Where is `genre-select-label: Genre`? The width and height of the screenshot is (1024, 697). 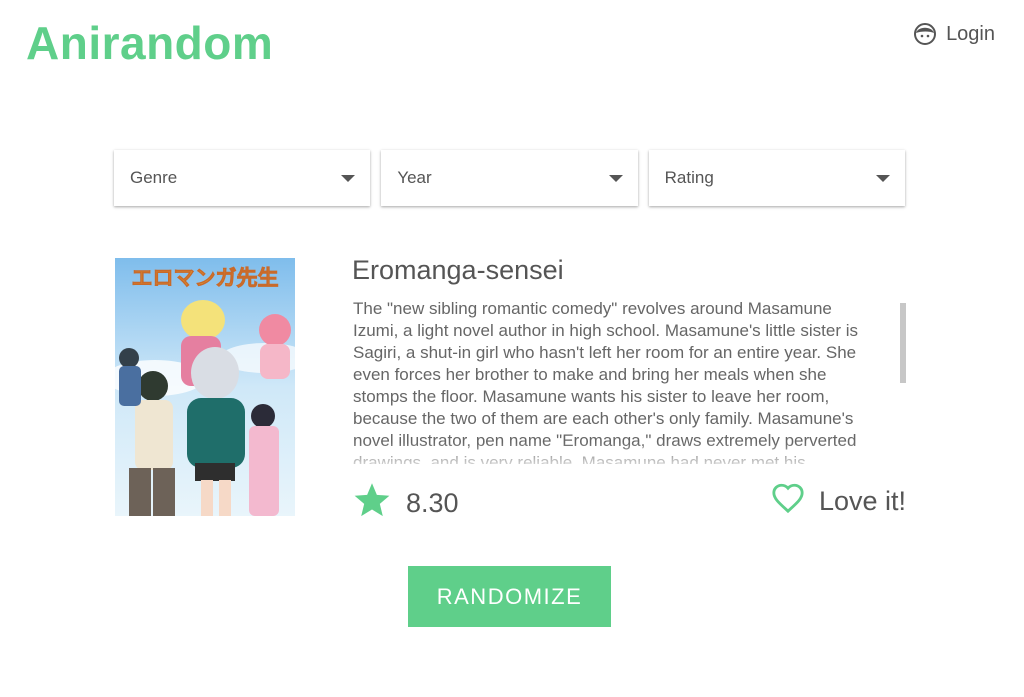
genre-select-label: Genre is located at coordinates (154, 177).